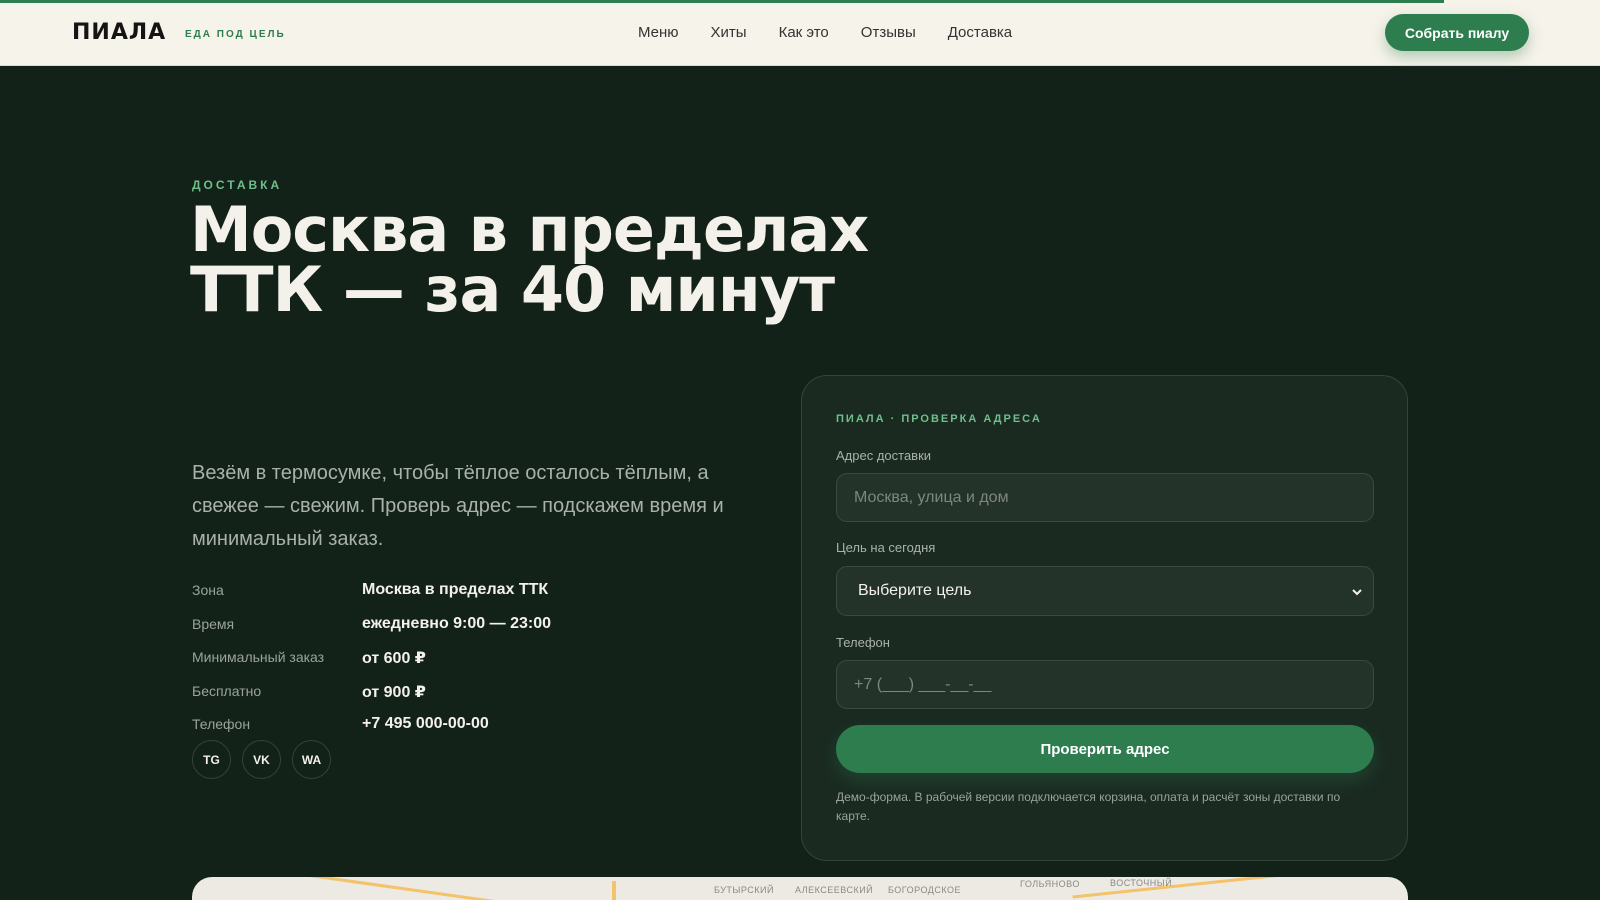 This screenshot has height=900, width=1600. Describe the element at coordinates (1457, 32) in the screenshot. I see `build-bowl-button: Собрать пиалу` at that location.